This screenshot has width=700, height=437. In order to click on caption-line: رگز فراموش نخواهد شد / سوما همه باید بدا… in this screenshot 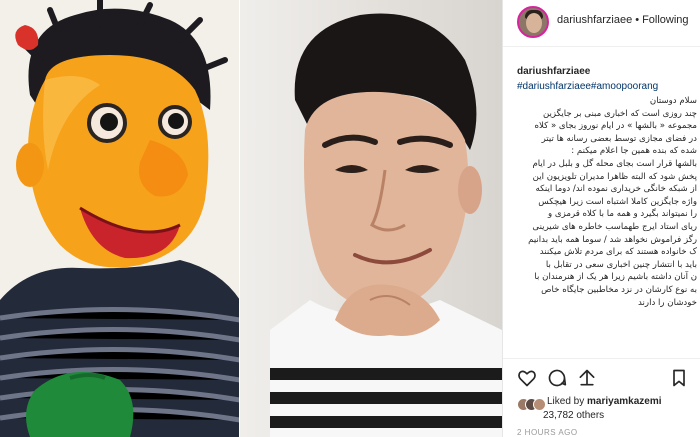, I will do `click(612, 239)`.